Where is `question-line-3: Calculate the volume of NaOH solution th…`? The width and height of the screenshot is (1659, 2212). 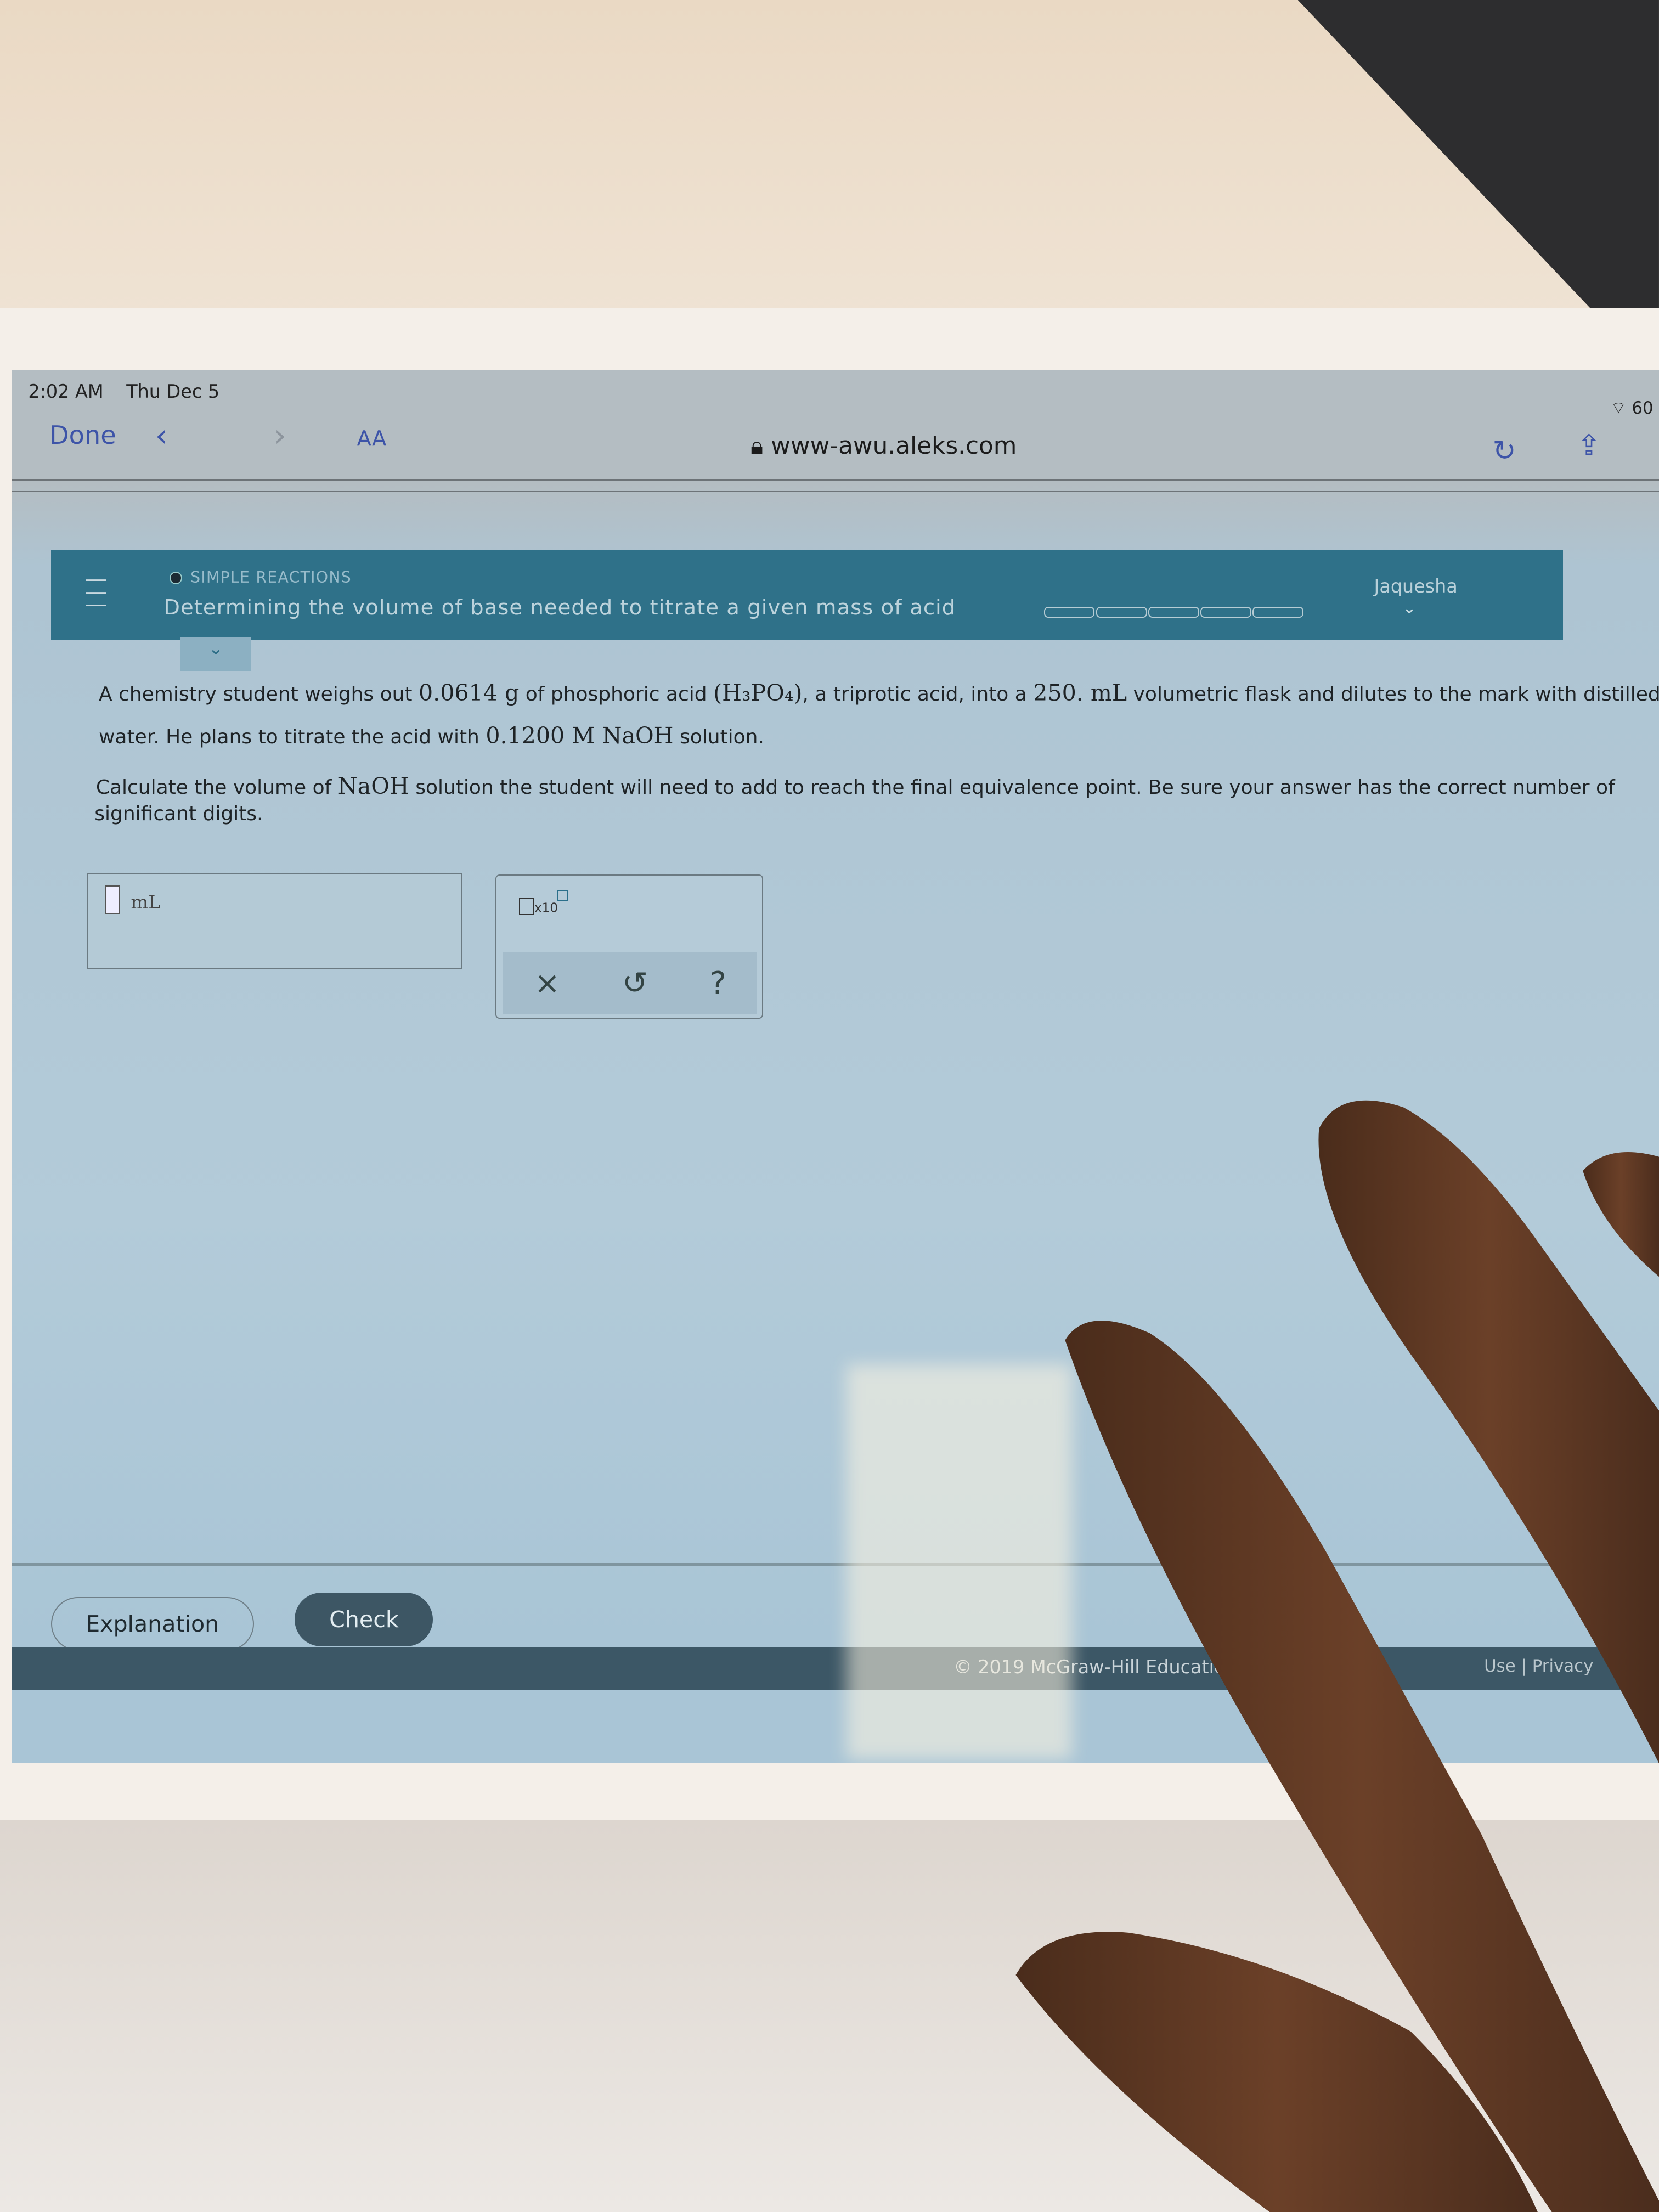
question-line-3: Calculate the volume of NaOH solution th… is located at coordinates (855, 787).